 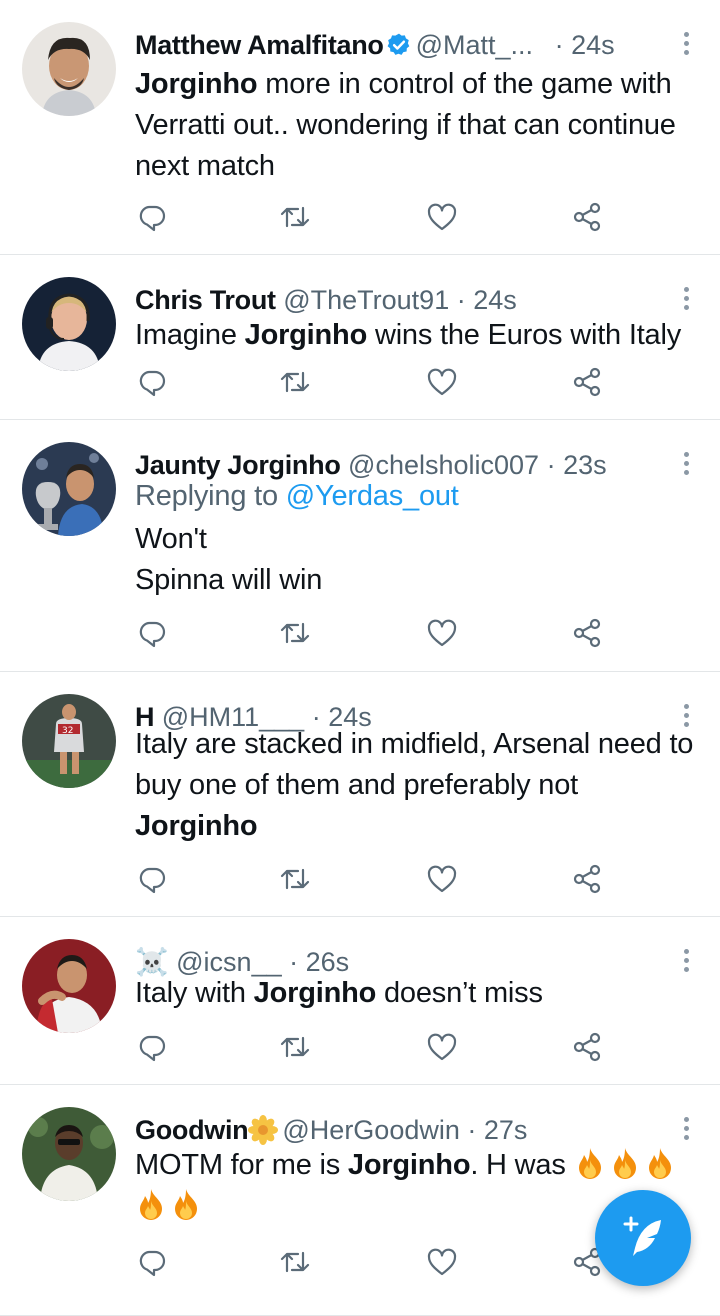 I want to click on tweet-text-segment: wins the Euros with Italy, so click(x=524, y=335).